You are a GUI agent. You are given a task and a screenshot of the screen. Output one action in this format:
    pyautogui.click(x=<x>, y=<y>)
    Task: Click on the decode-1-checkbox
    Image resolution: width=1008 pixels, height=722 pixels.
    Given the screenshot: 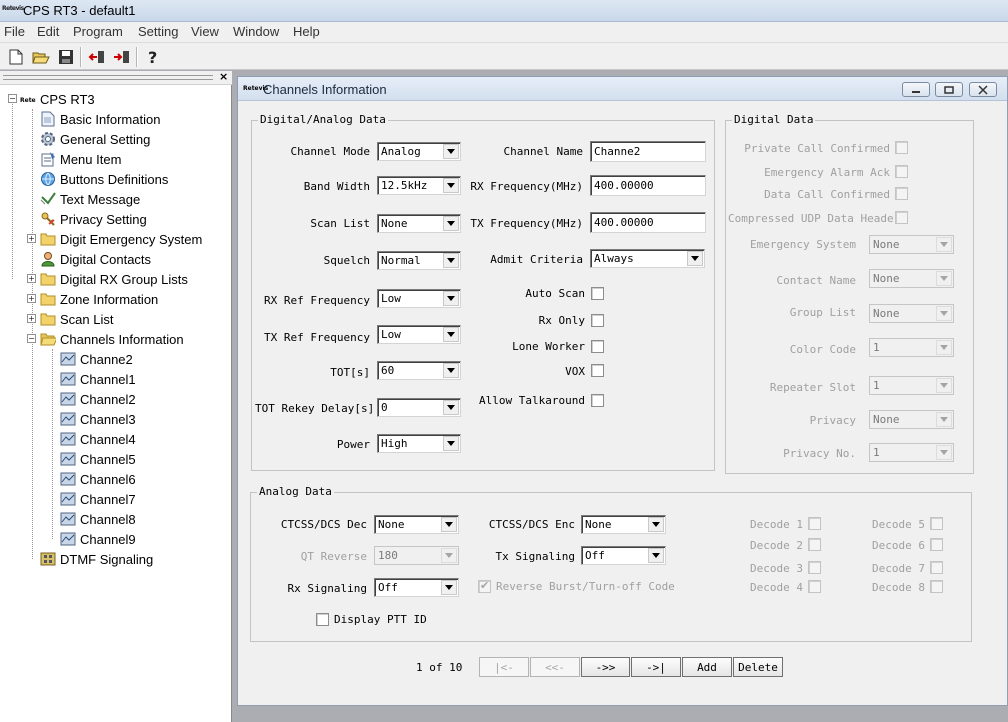 What is the action you would take?
    pyautogui.click(x=814, y=523)
    